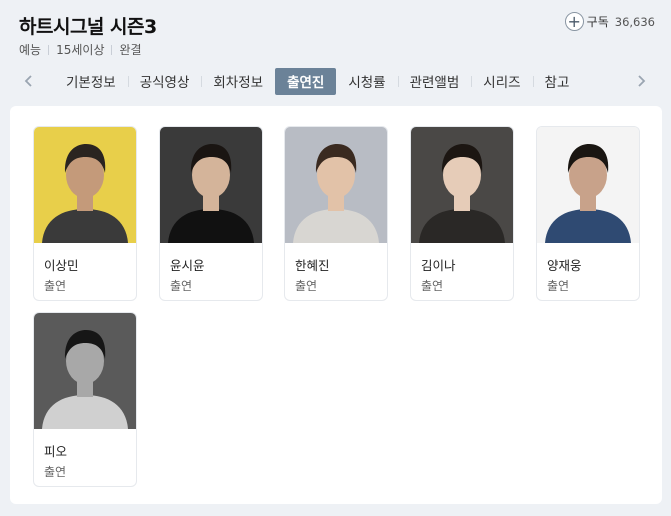 The image size is (671, 516). What do you see at coordinates (609, 21) in the screenshot?
I see `subscribe-control: + 구독 36,636` at bounding box center [609, 21].